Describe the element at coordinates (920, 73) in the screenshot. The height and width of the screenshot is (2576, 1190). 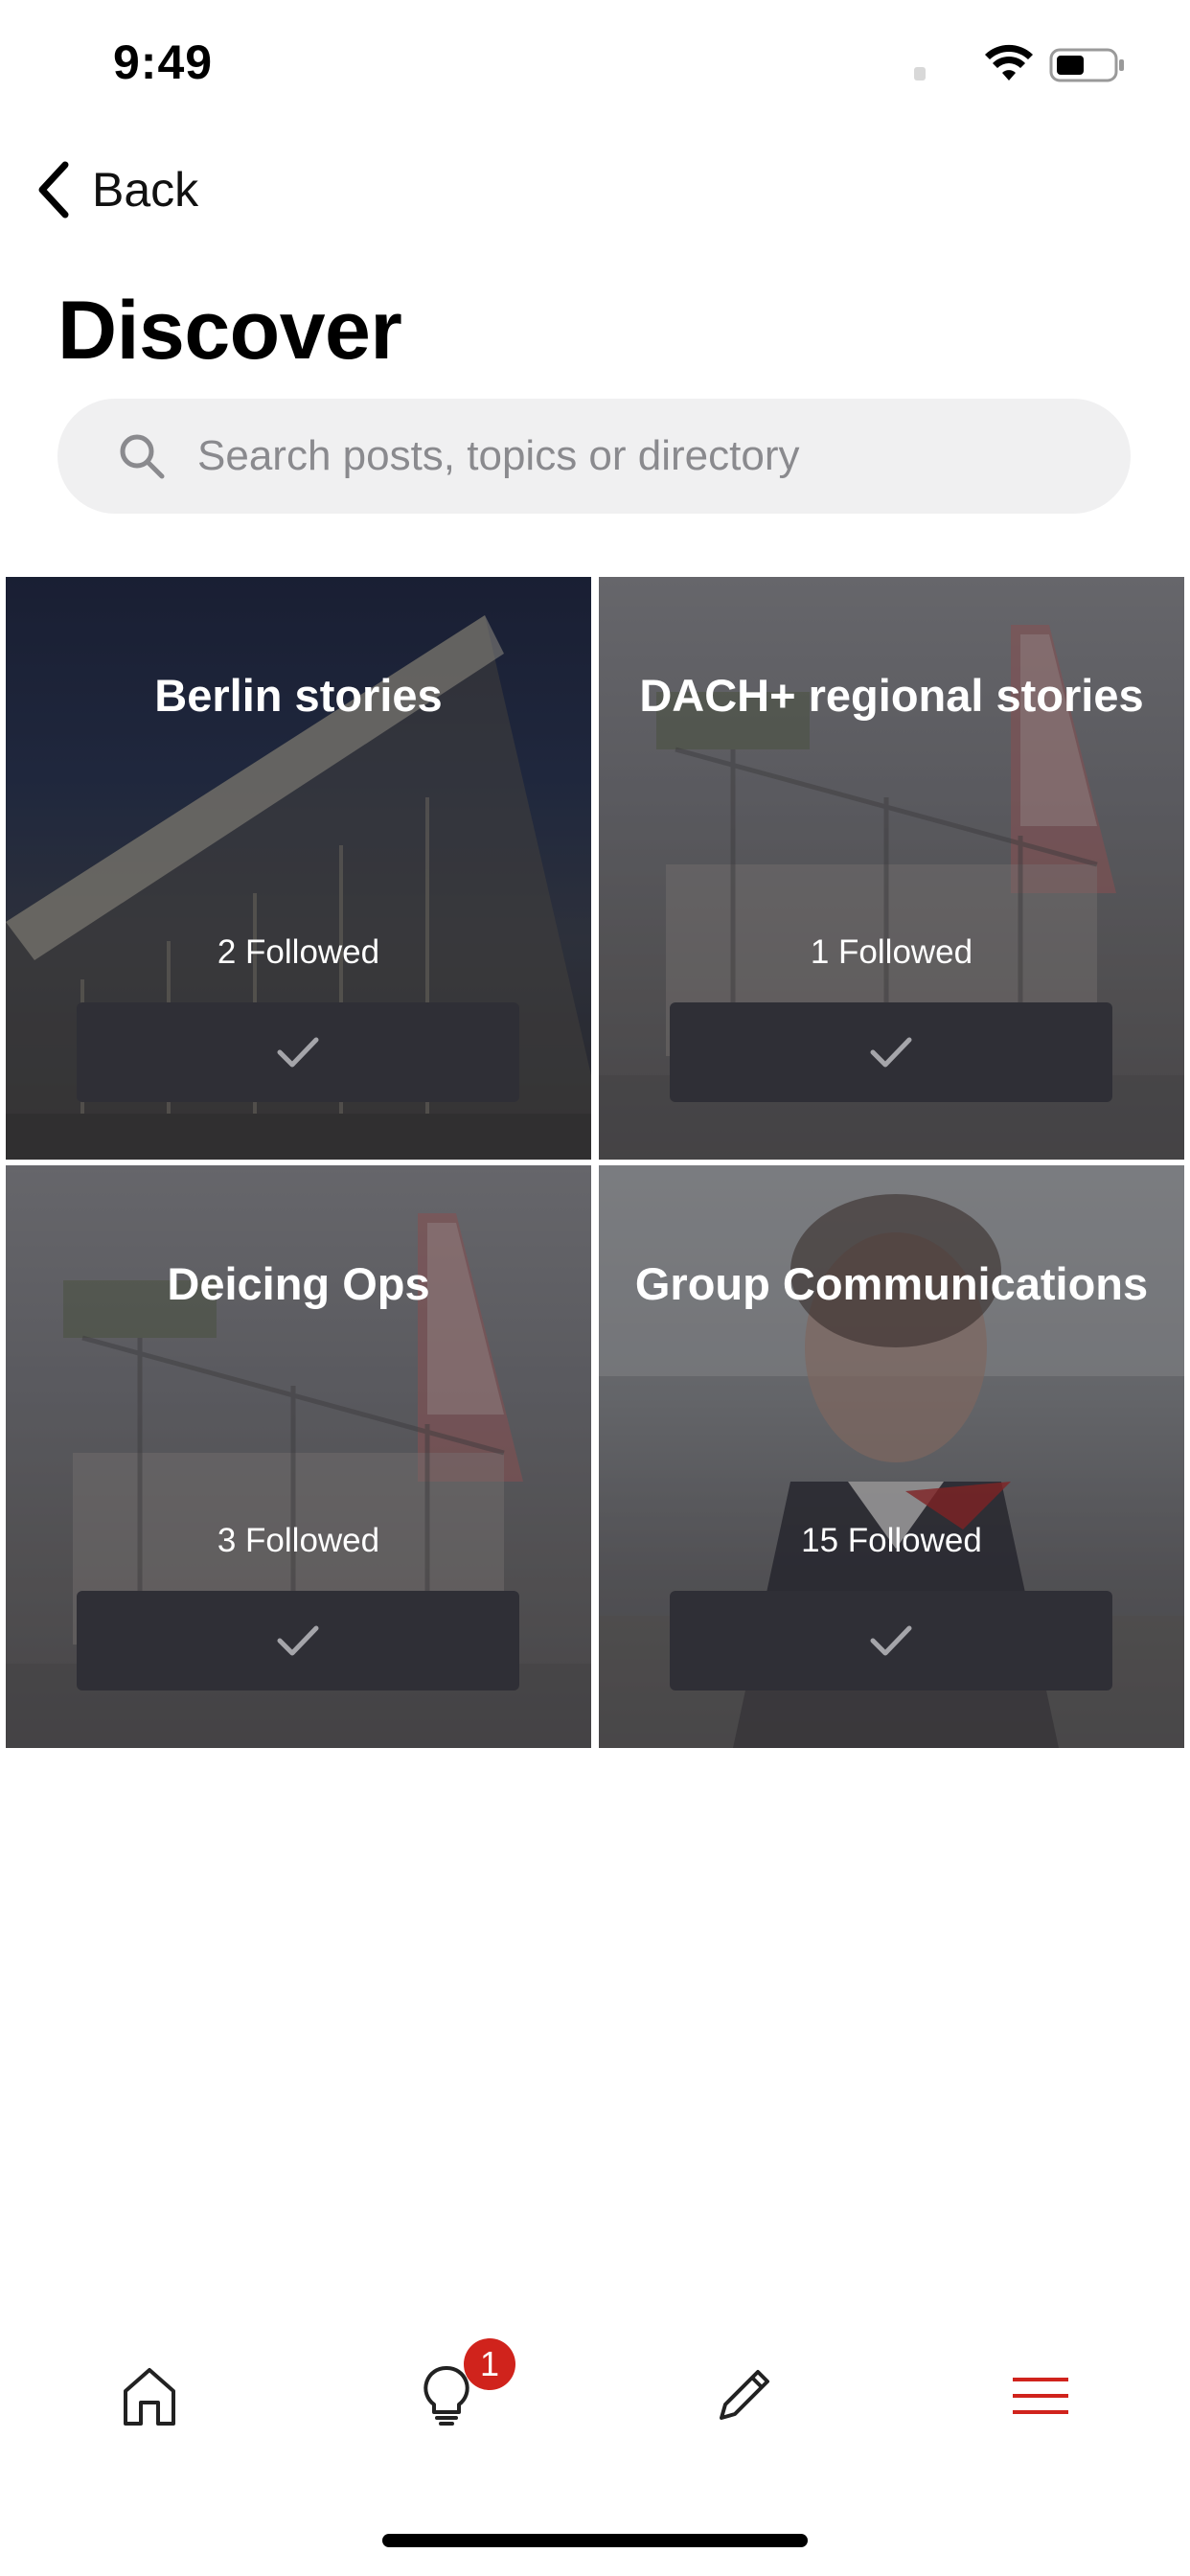
I see `status-indicator-dot` at that location.